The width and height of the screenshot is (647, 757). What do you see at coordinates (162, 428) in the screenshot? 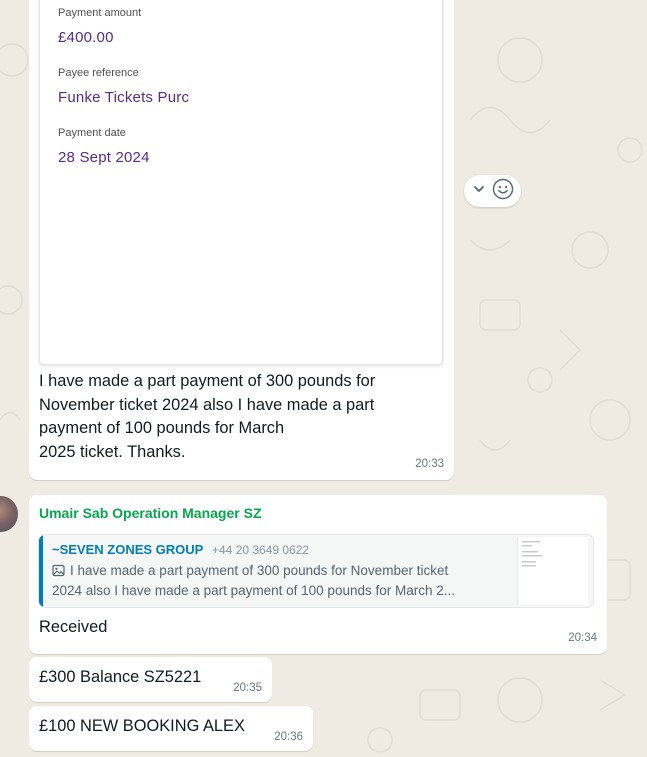
I see `message-text-line: payment of 100 pounds for March` at bounding box center [162, 428].